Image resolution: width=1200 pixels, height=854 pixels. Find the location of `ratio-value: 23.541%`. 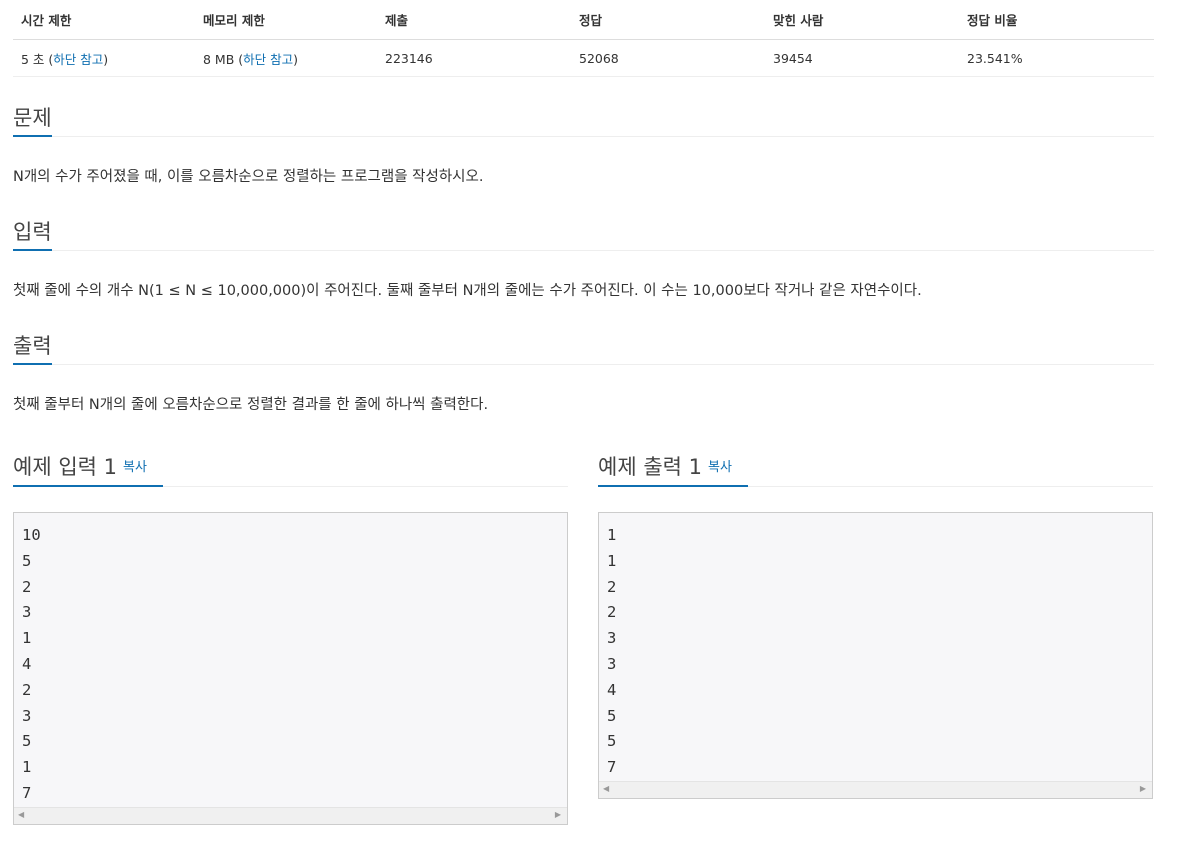

ratio-value: 23.541% is located at coordinates (1056, 58).